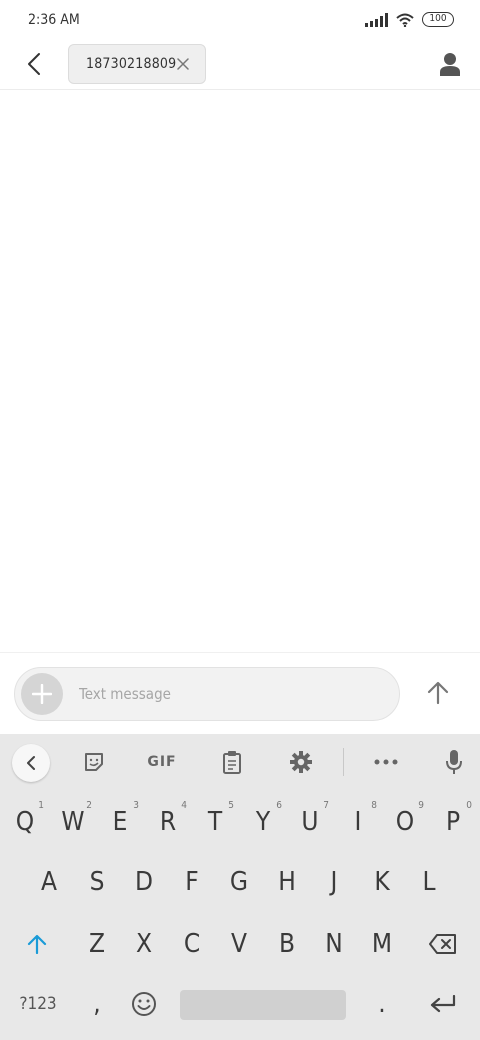 The height and width of the screenshot is (1040, 480). What do you see at coordinates (192, 944) in the screenshot?
I see `key-c: C` at bounding box center [192, 944].